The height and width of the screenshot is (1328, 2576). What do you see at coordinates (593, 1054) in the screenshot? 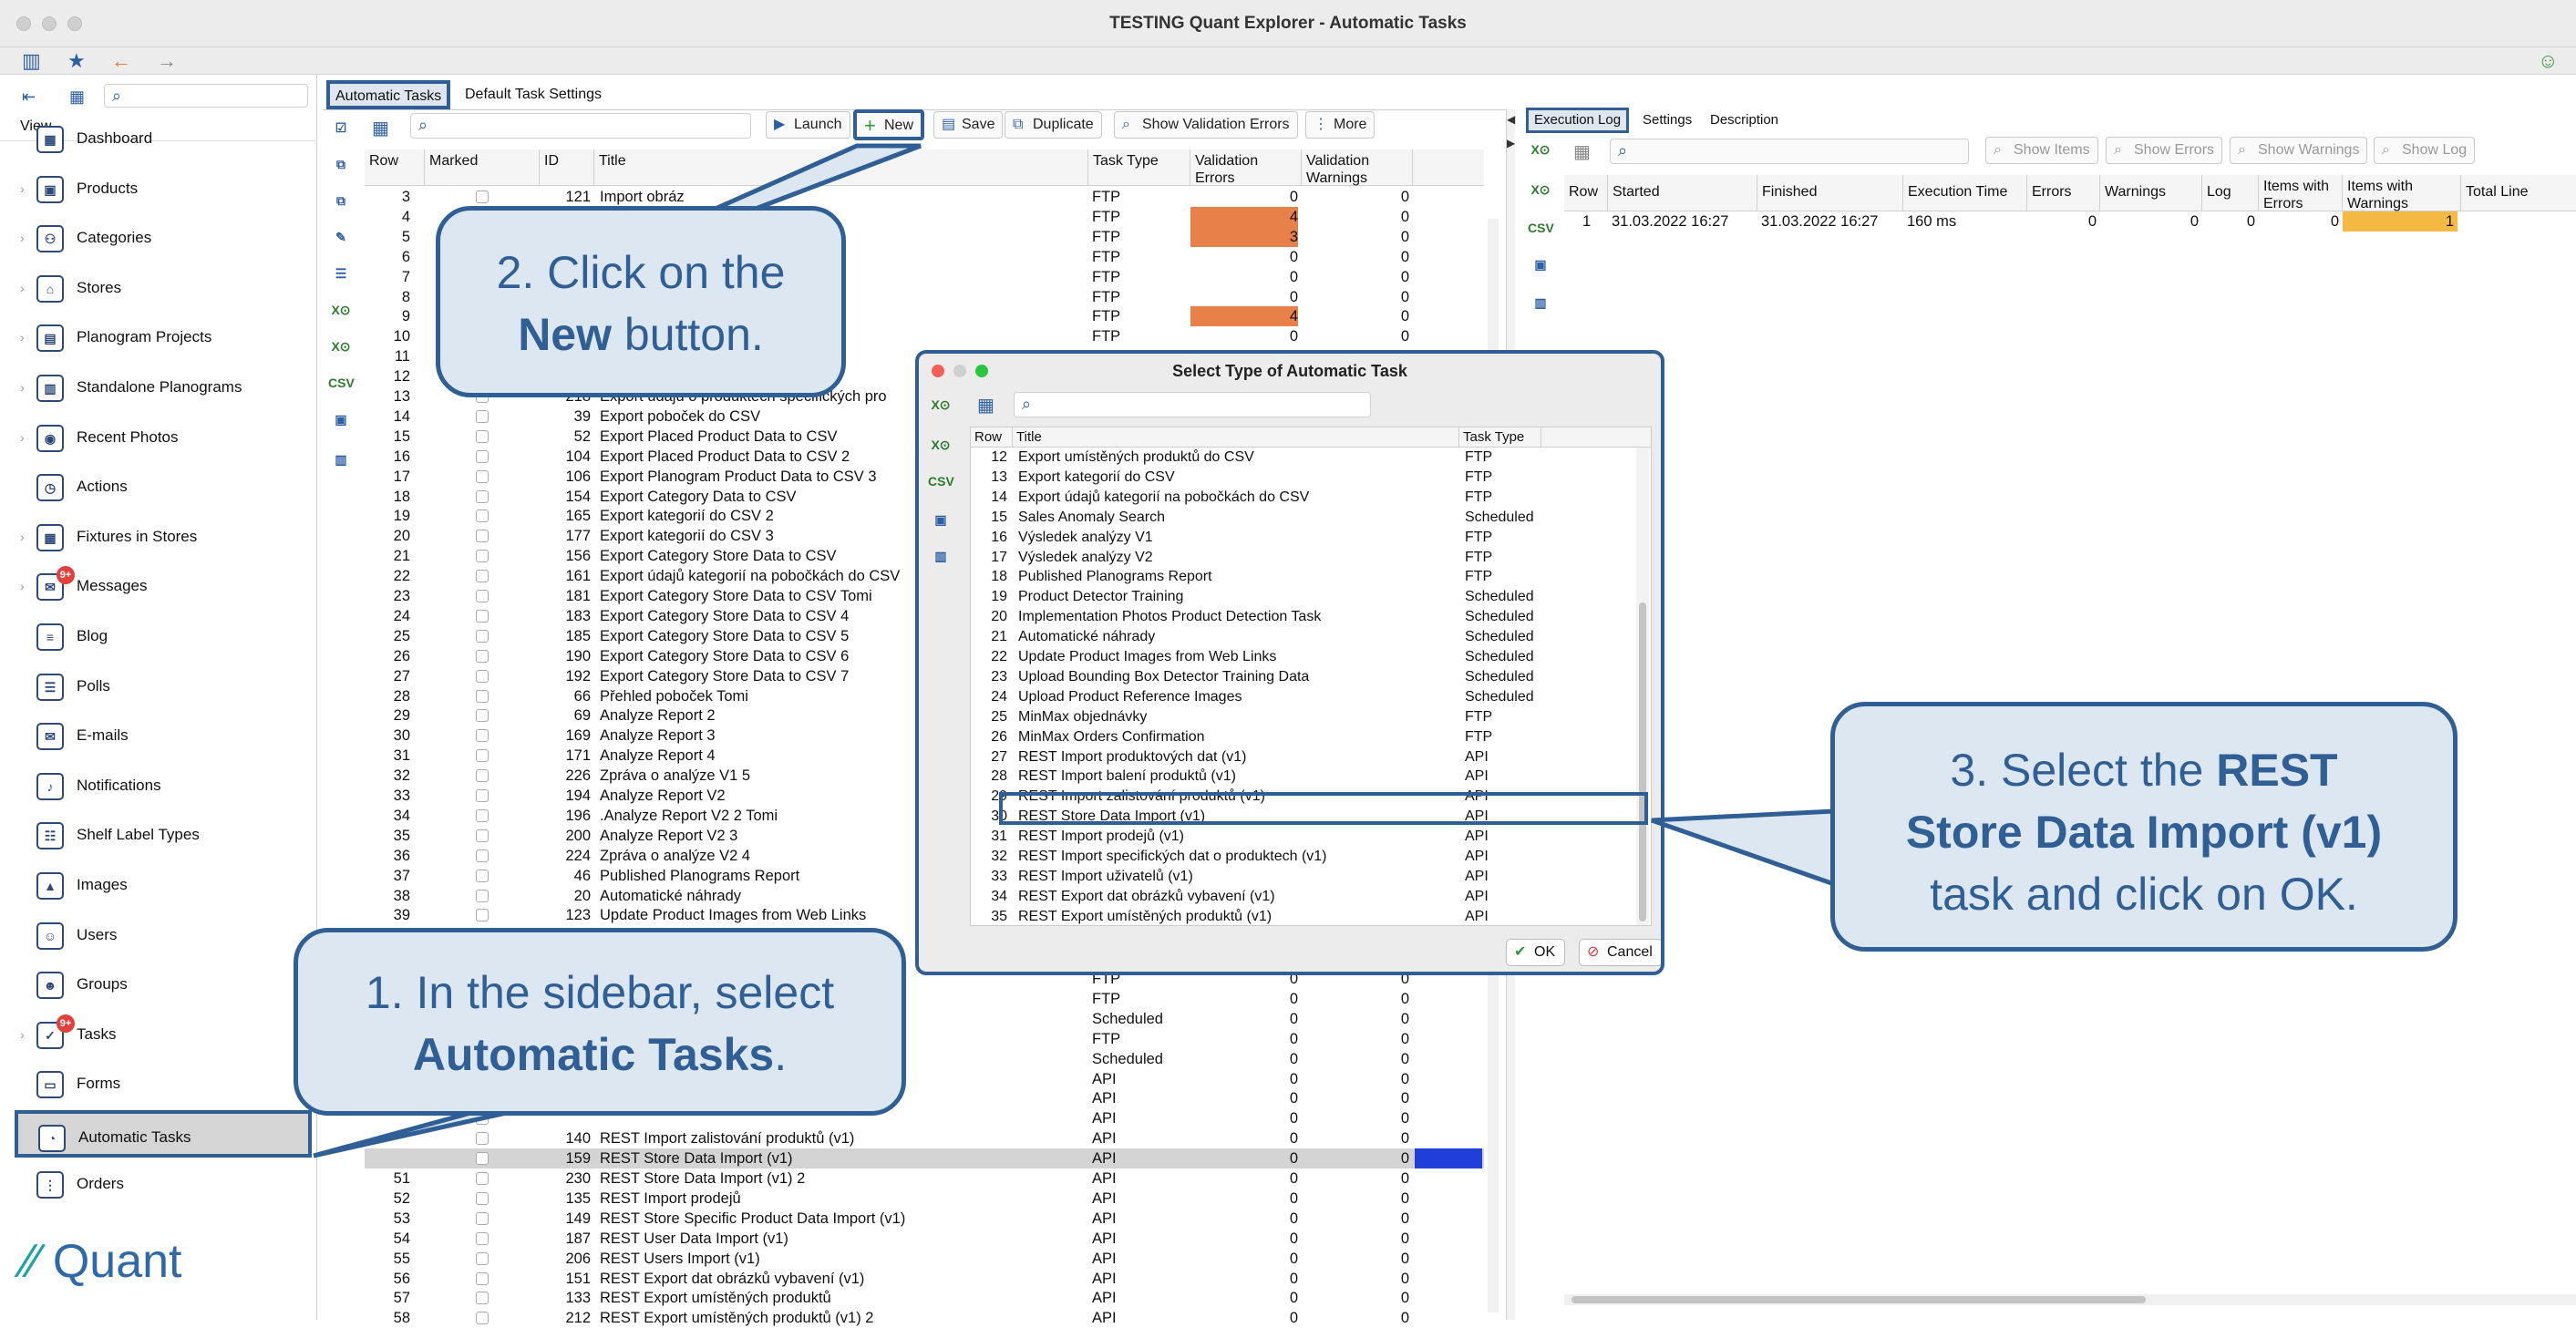
I see `callout-1-bold: Automatic Tasks` at bounding box center [593, 1054].